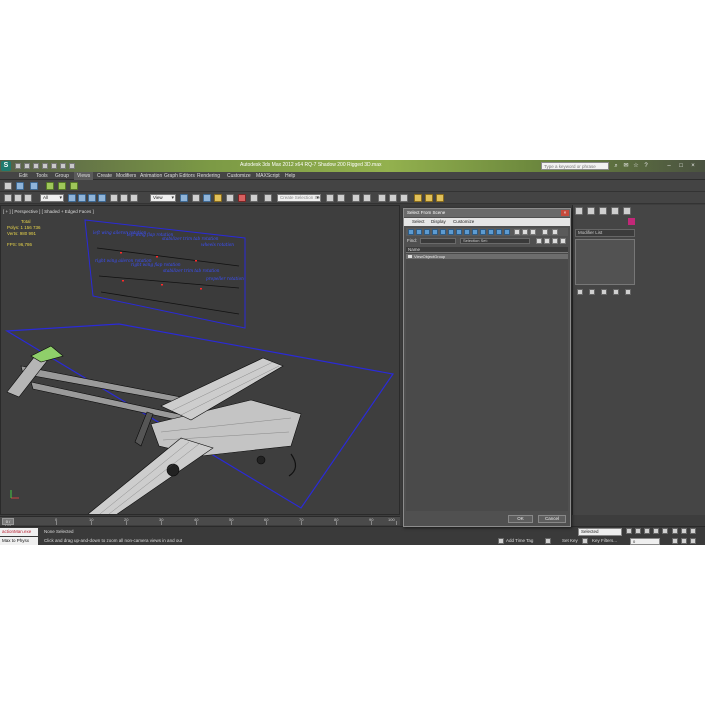 The width and height of the screenshot is (705, 705). What do you see at coordinates (114, 198) in the screenshot?
I see `move-icon` at bounding box center [114, 198].